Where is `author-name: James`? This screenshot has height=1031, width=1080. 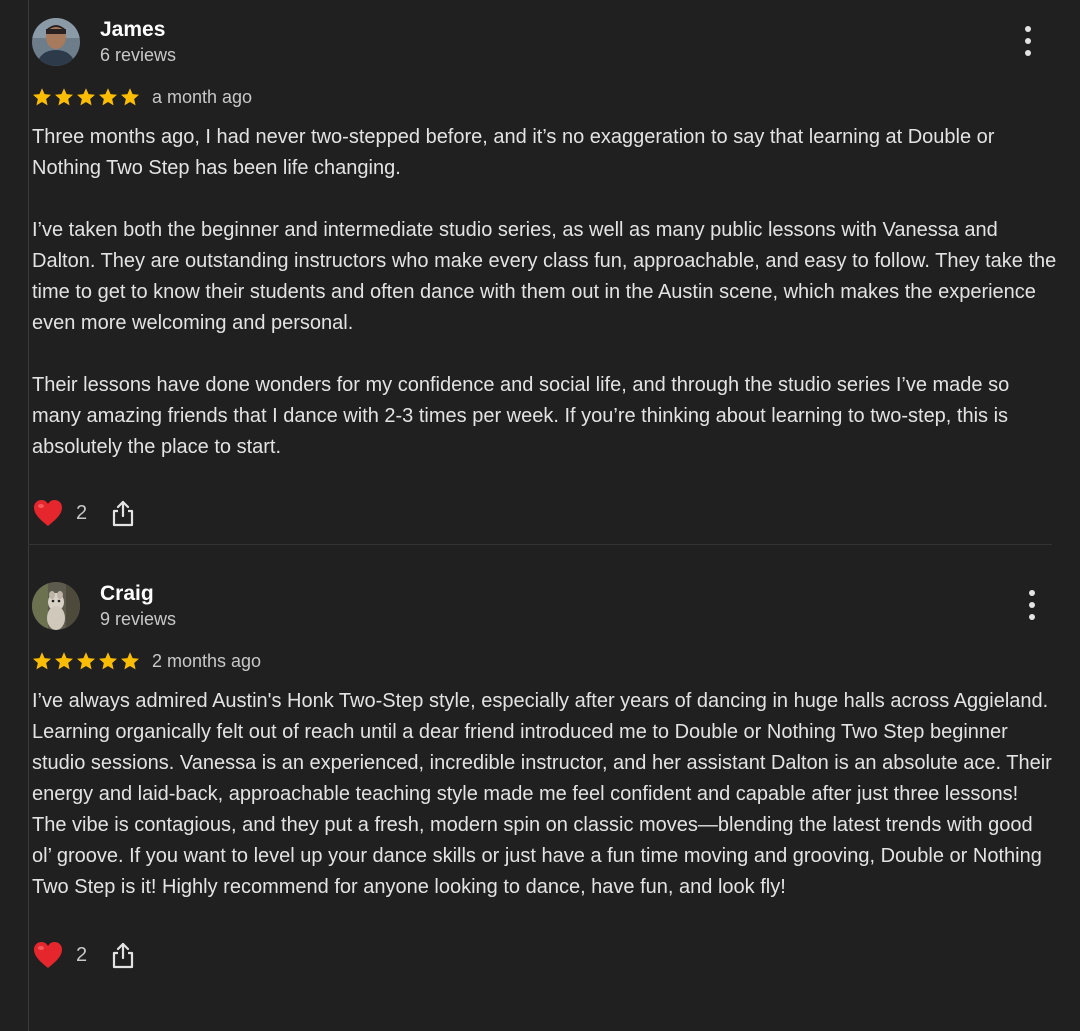
author-name: James is located at coordinates (132, 30).